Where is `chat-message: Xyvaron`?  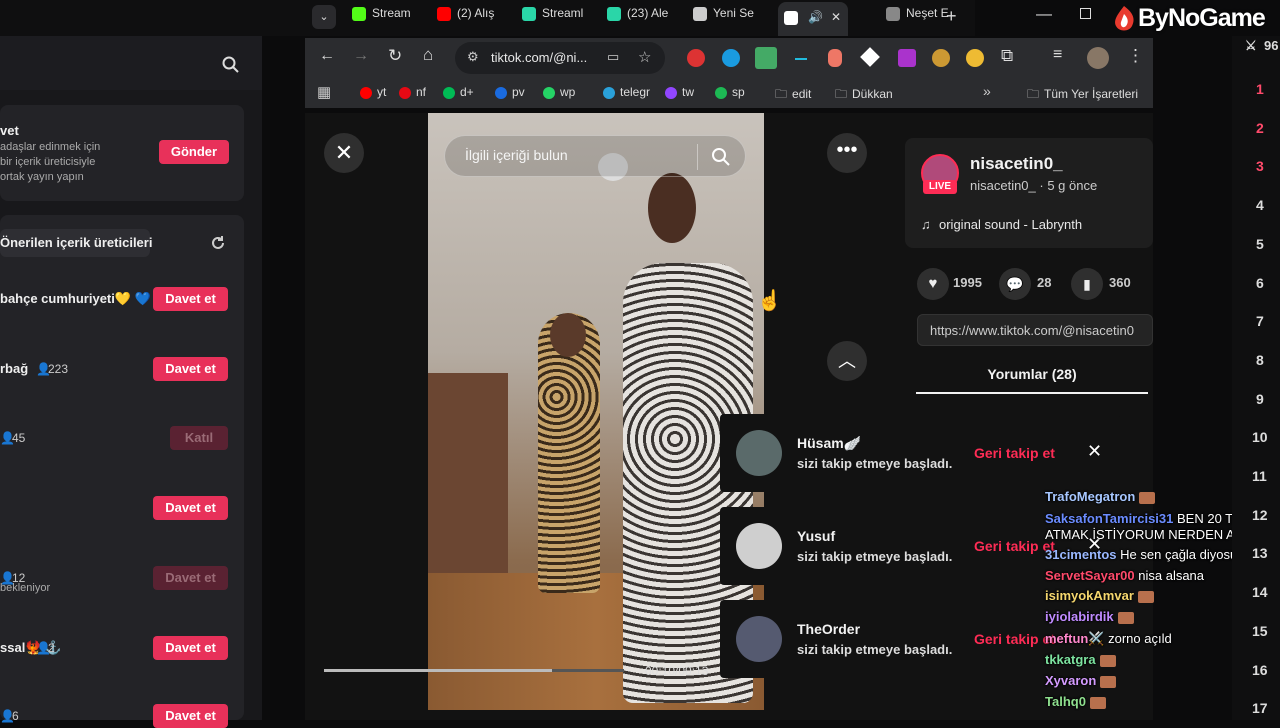 chat-message: Xyvaron is located at coordinates (1081, 680).